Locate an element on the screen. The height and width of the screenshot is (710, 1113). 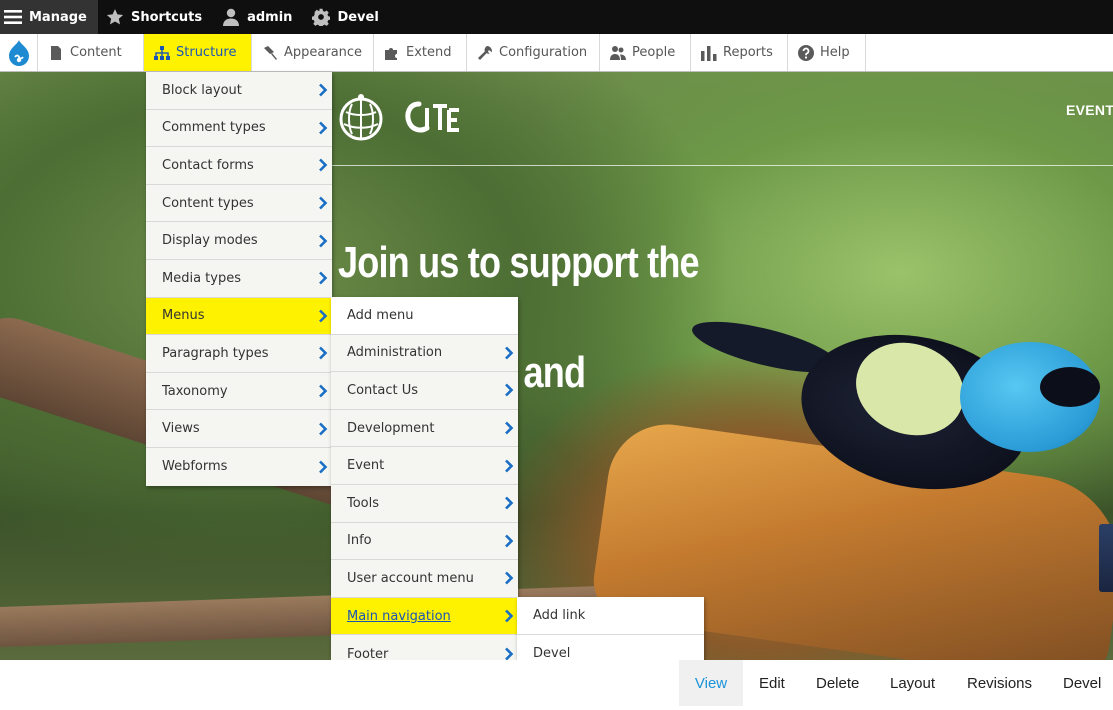
tray-item-label: Structure is located at coordinates (206, 52).